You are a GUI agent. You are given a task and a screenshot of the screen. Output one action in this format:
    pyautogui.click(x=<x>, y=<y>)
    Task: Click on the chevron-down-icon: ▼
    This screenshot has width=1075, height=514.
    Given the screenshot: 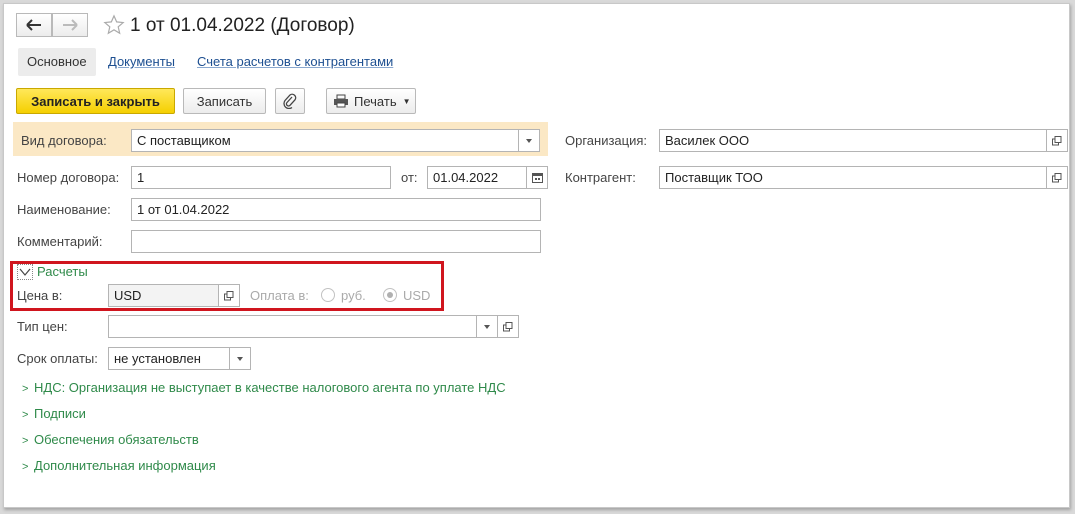 What is the action you would take?
    pyautogui.click(x=406, y=101)
    